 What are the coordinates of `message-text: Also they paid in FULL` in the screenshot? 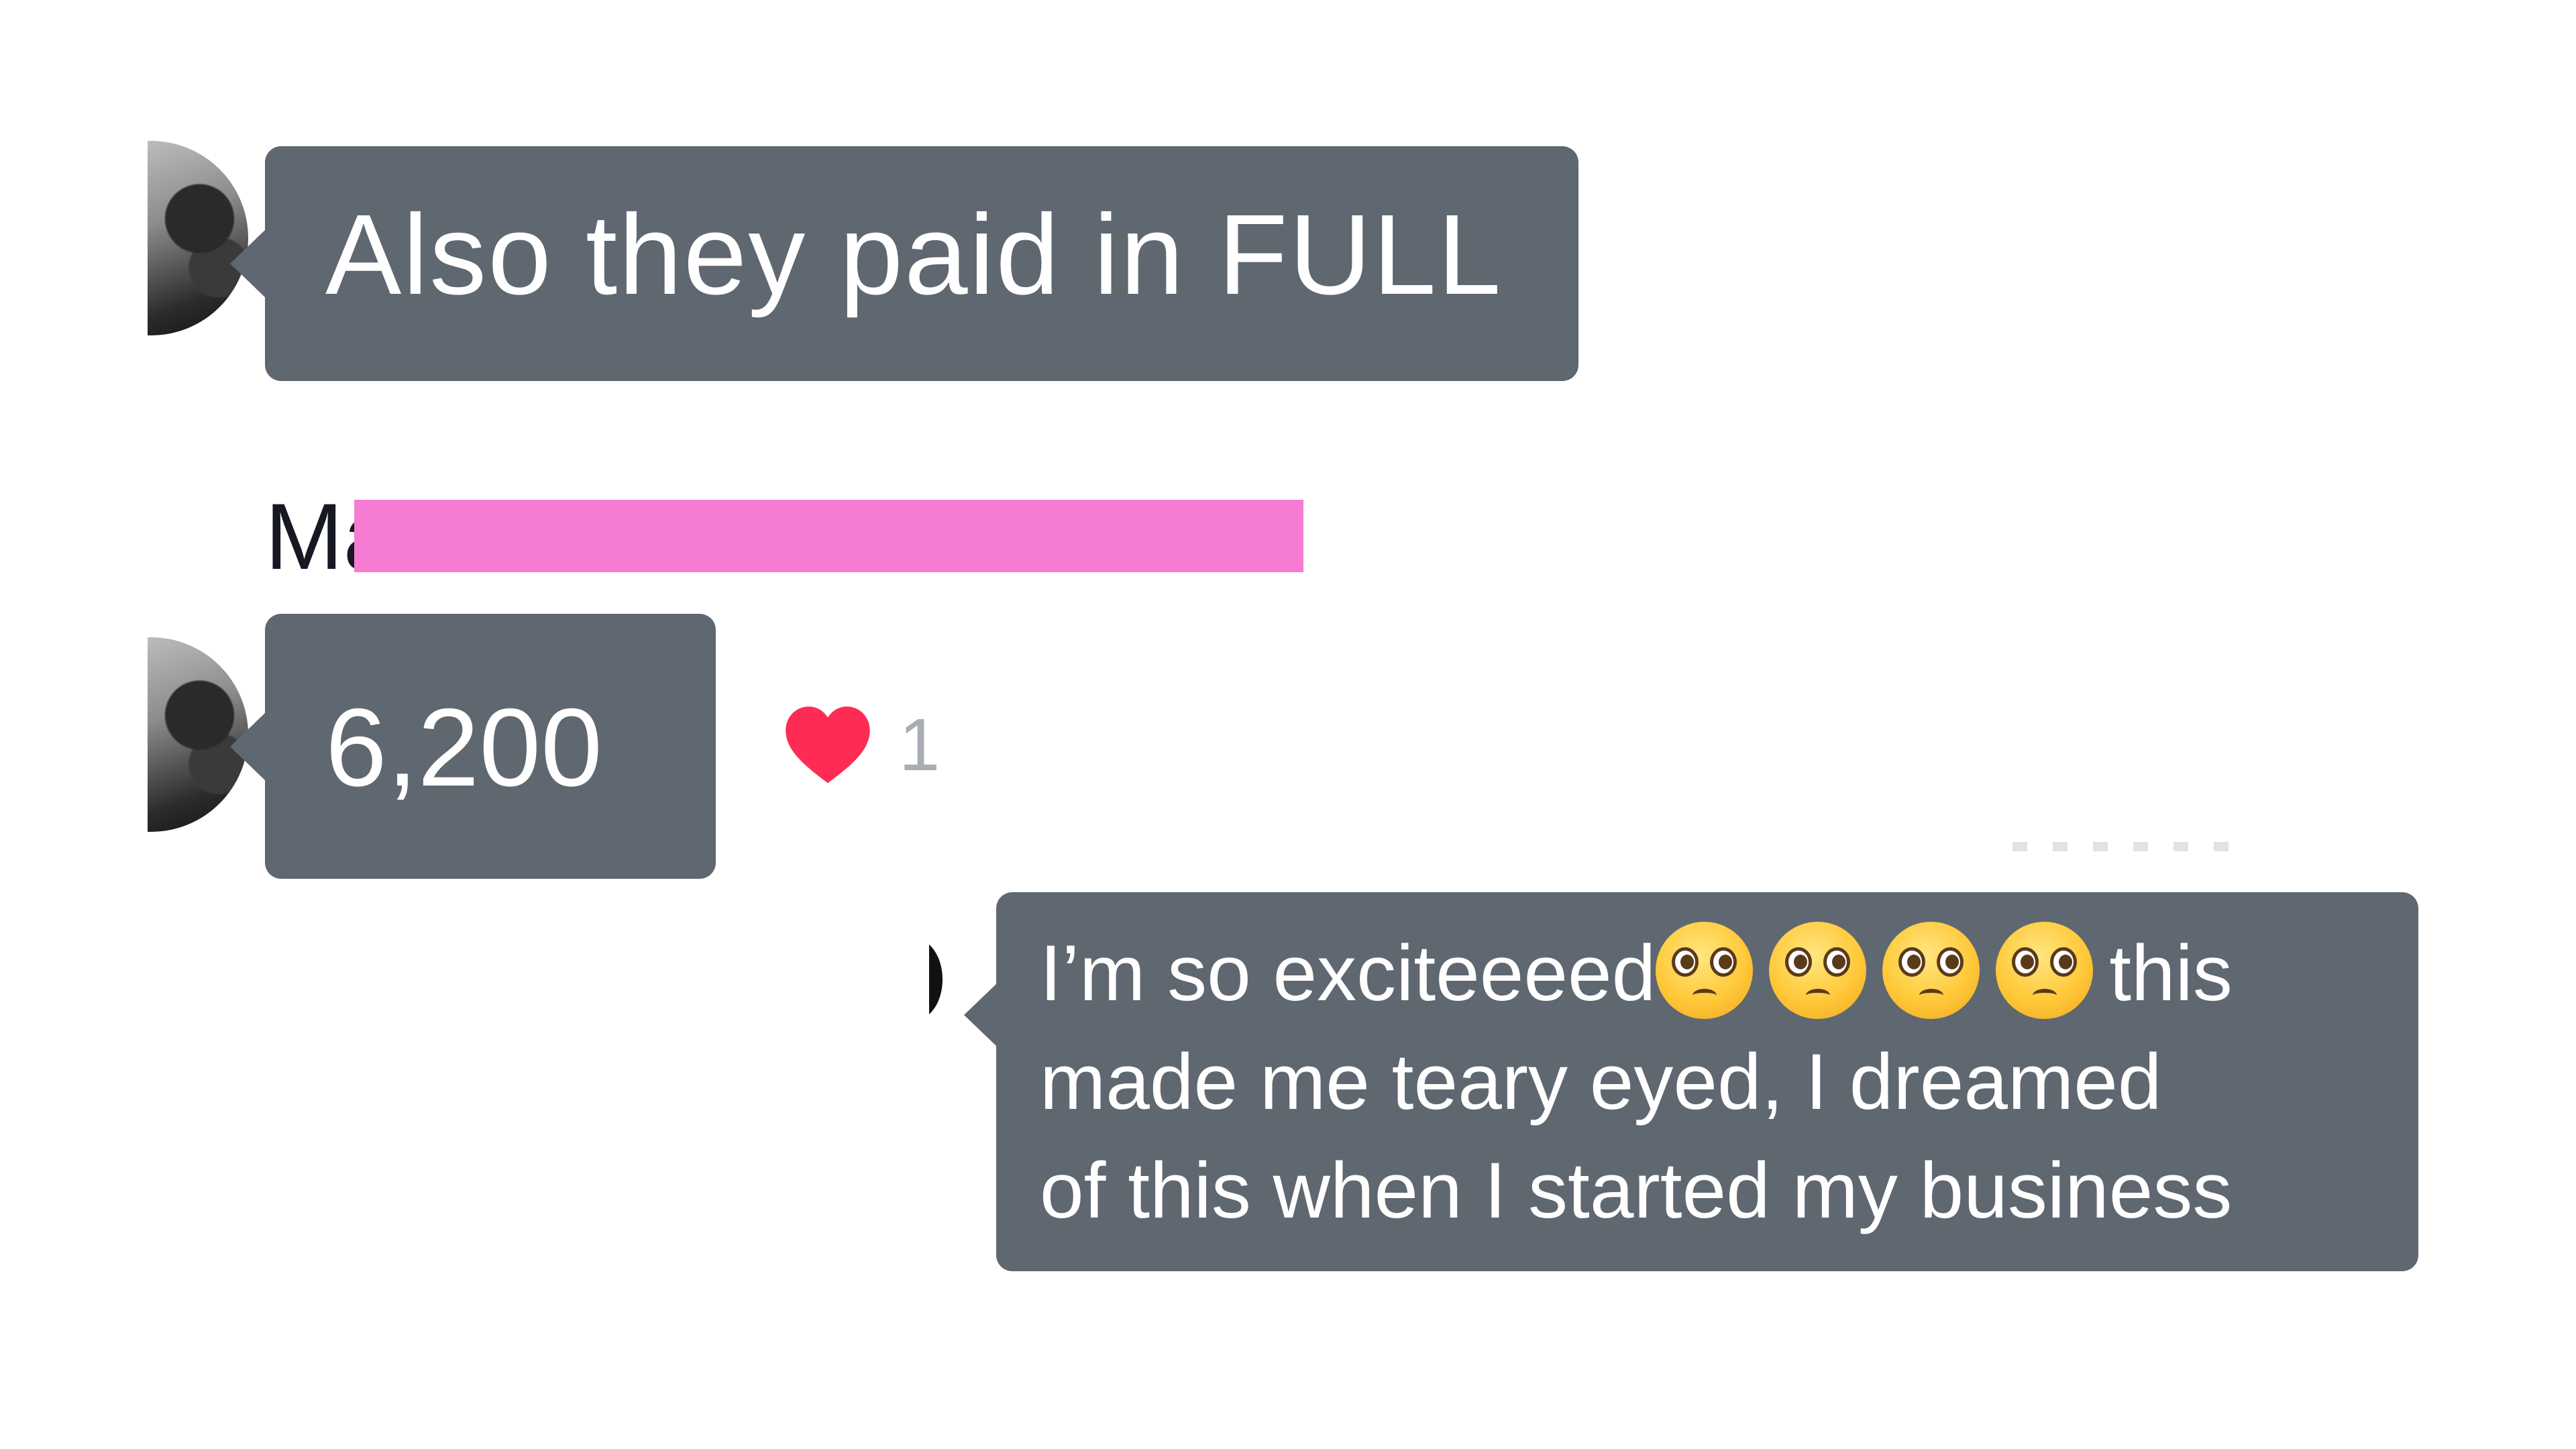 It's located at (914, 255).